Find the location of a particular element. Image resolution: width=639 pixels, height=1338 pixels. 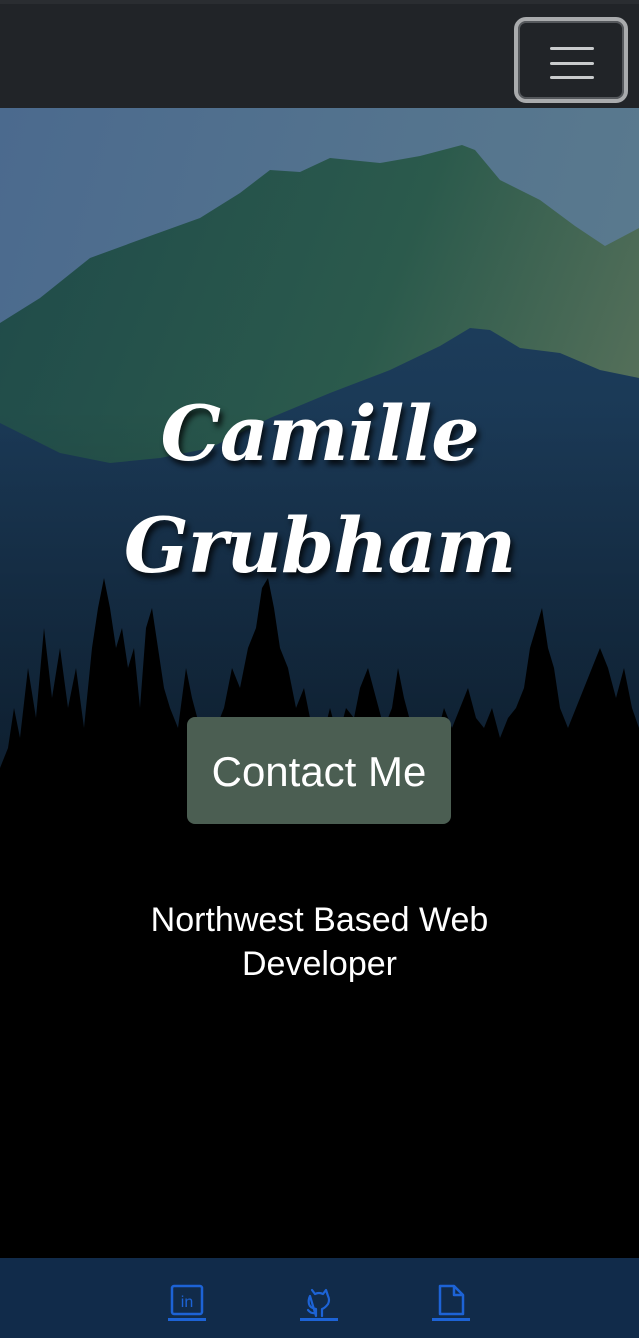

document-icon is located at coordinates (451, 1302).